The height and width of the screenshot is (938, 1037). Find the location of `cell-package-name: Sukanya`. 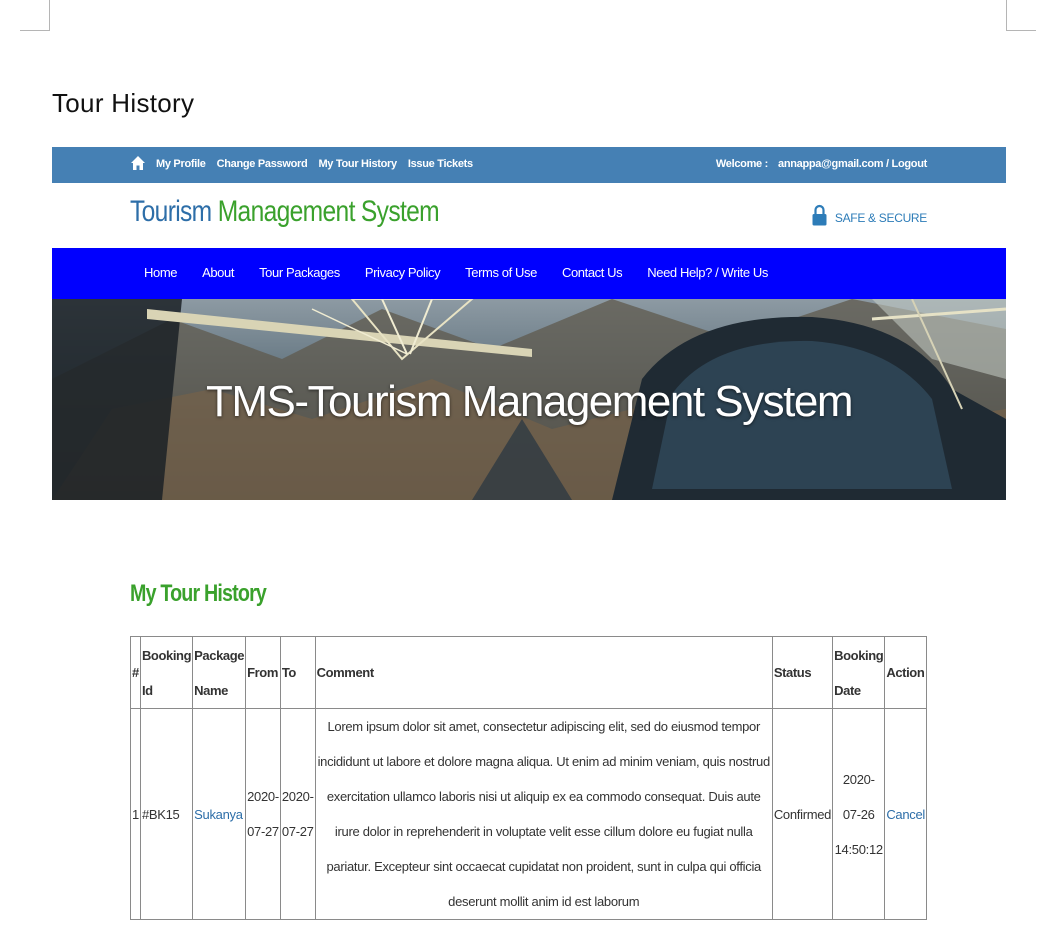

cell-package-name: Sukanya is located at coordinates (219, 814).